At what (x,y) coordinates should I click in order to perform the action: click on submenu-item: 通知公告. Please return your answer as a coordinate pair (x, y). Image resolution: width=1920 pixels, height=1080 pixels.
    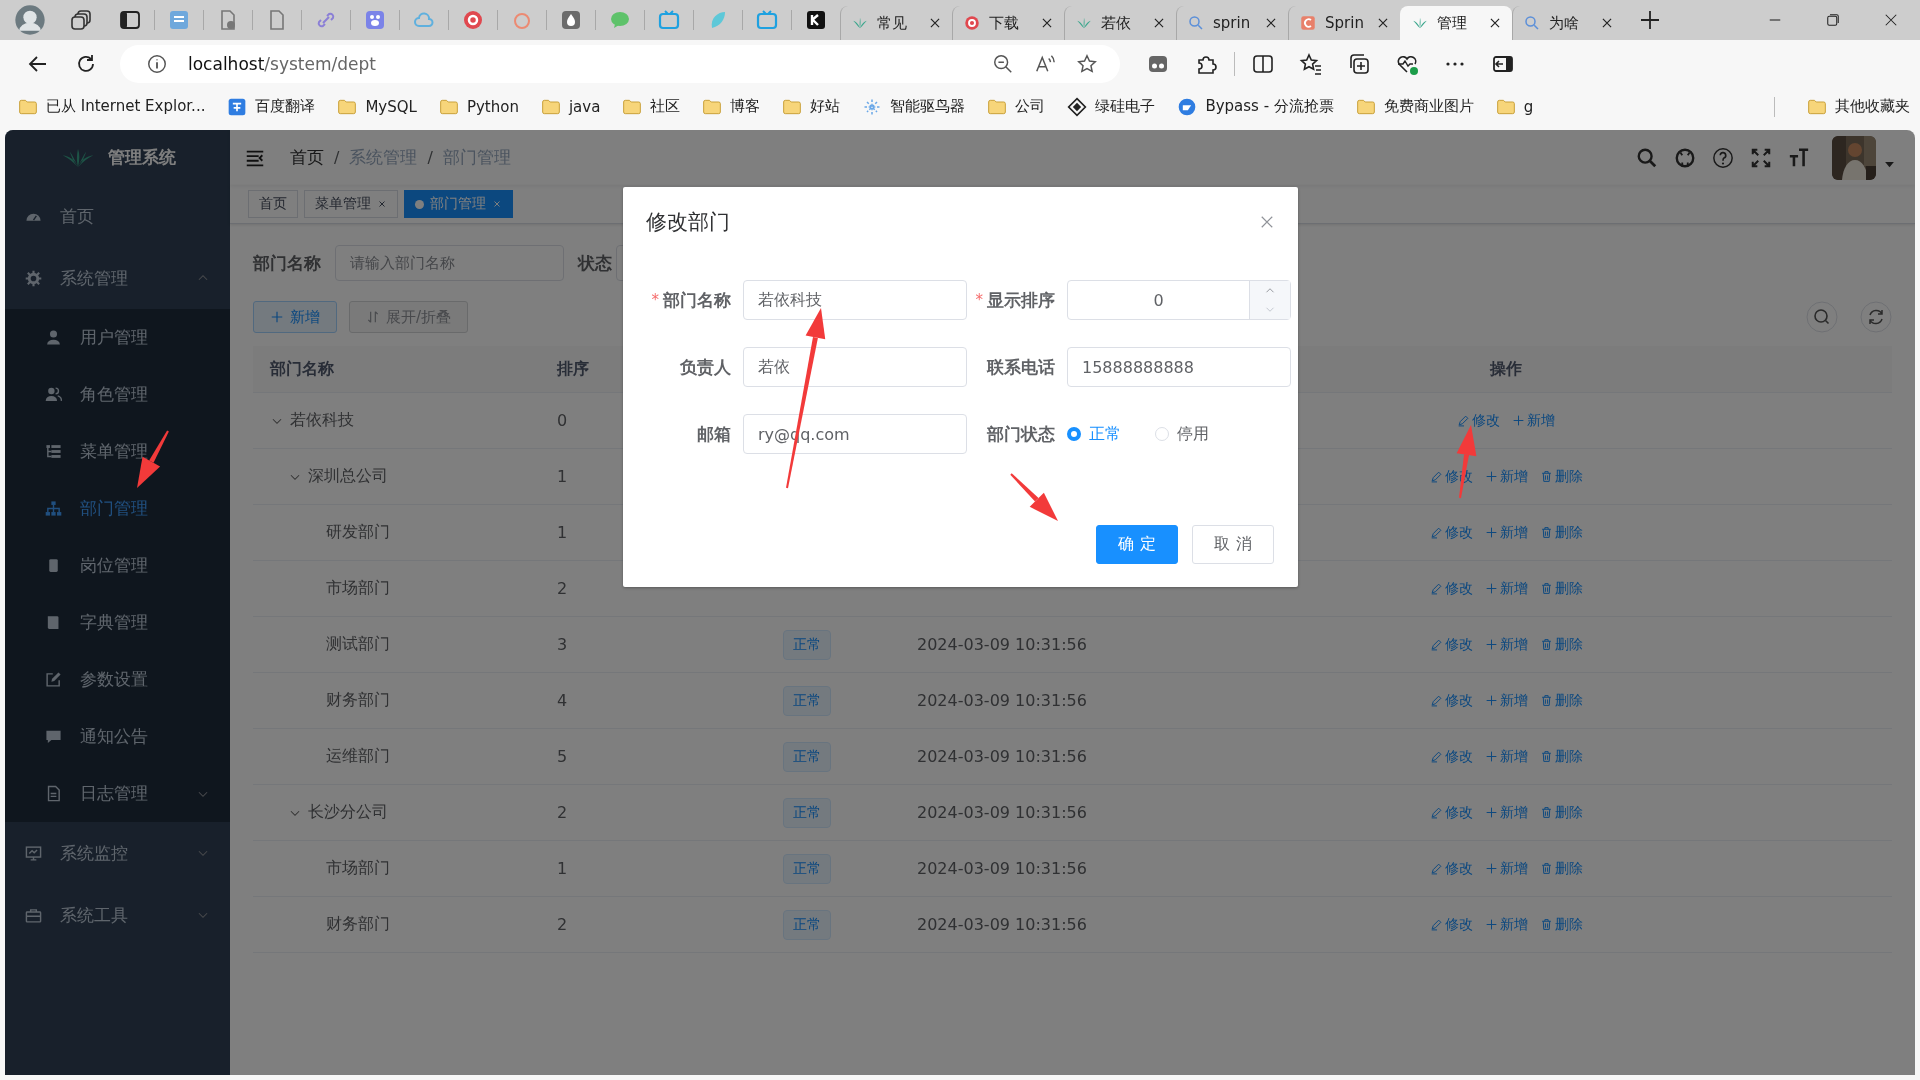
    Looking at the image, I should click on (117, 736).